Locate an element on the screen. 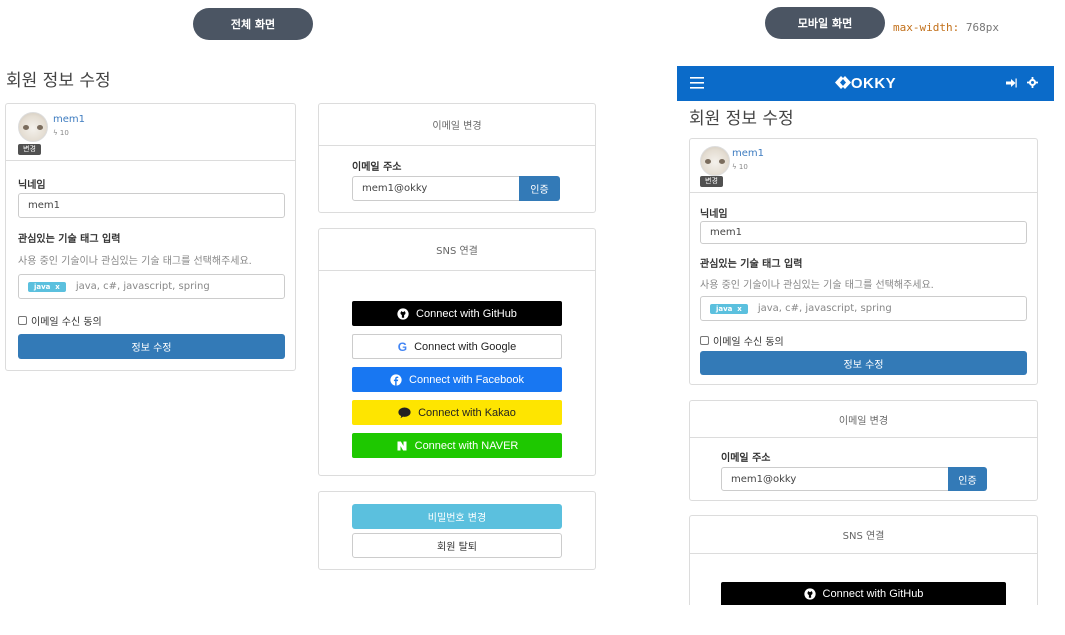 The width and height of the screenshot is (1065, 635). tags-hint: 사용 중인 기술이나 관심있는 기술 태그를 선택해주세요. is located at coordinates (135, 261).